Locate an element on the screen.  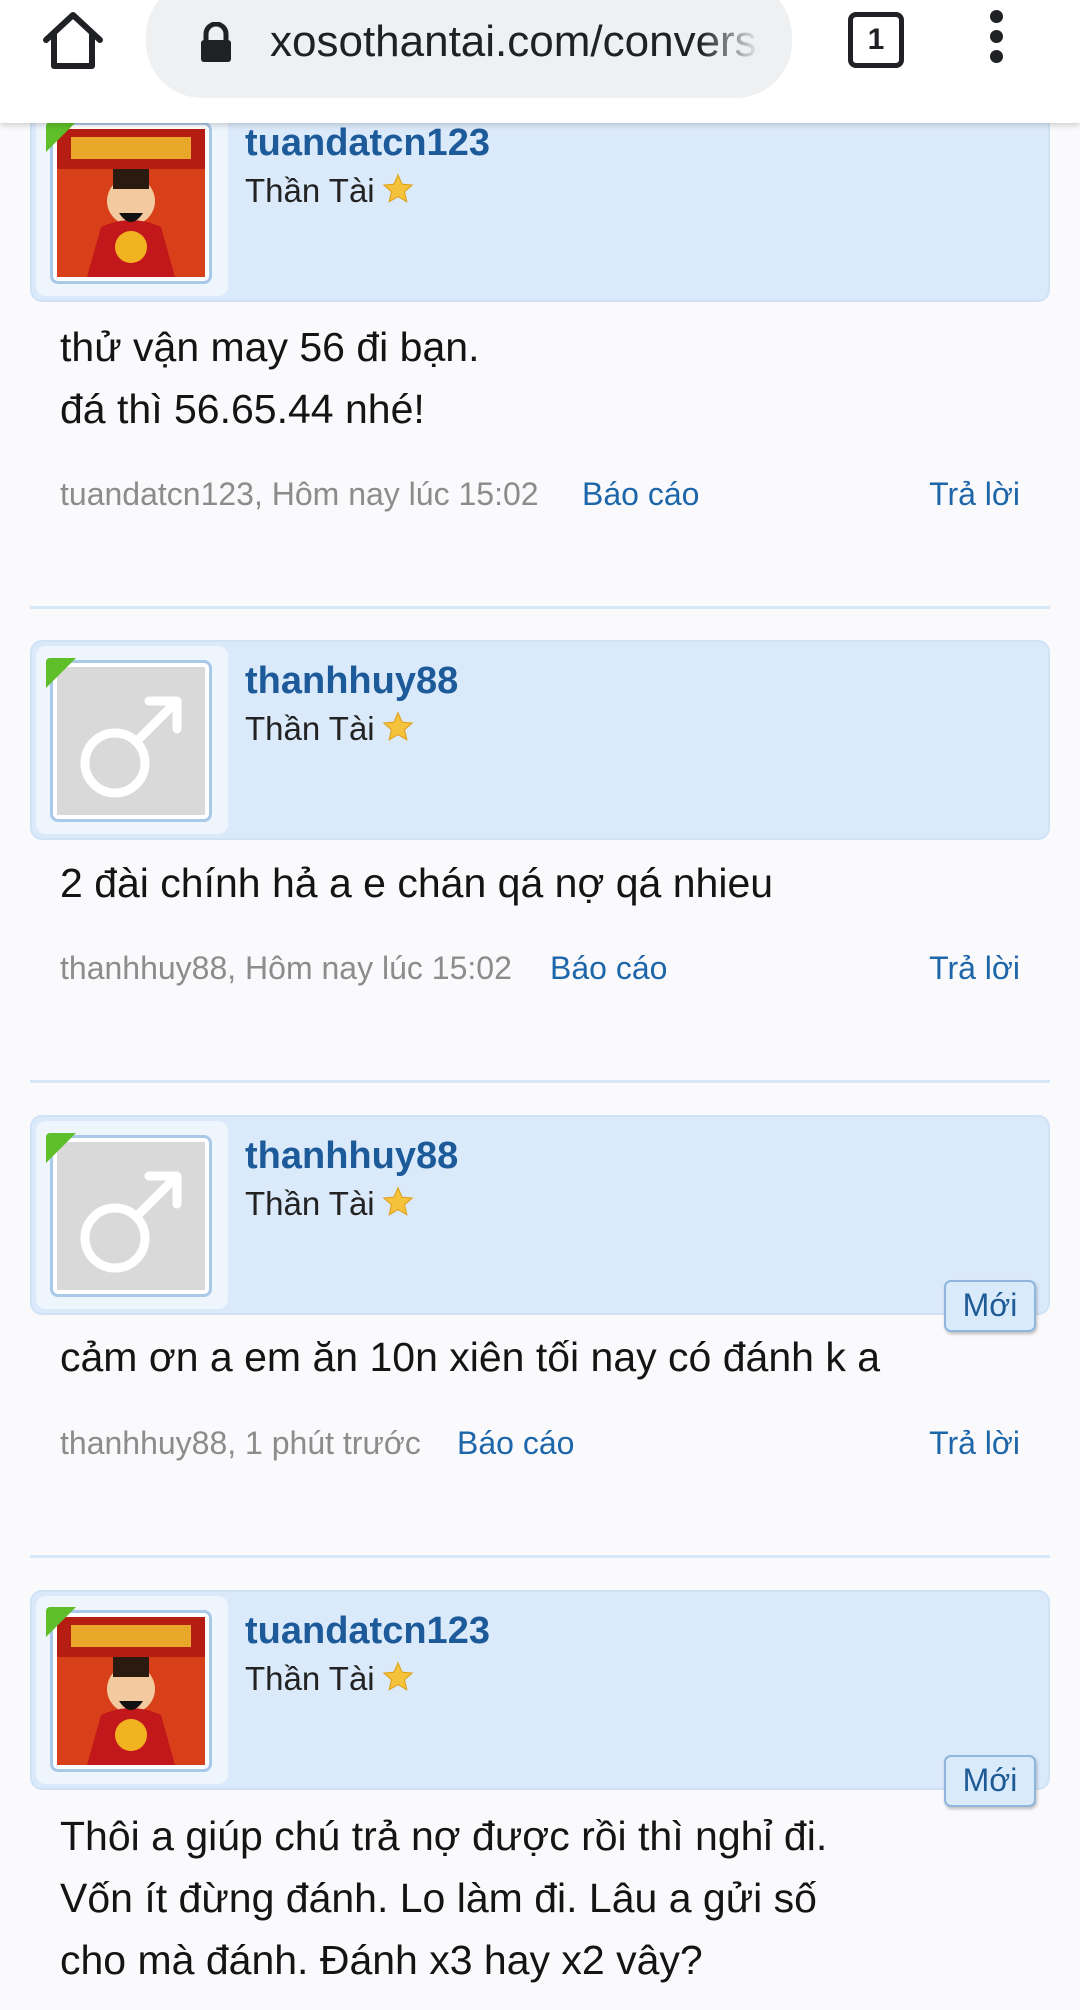
tab-switcher-button: 1 is located at coordinates (876, 40).